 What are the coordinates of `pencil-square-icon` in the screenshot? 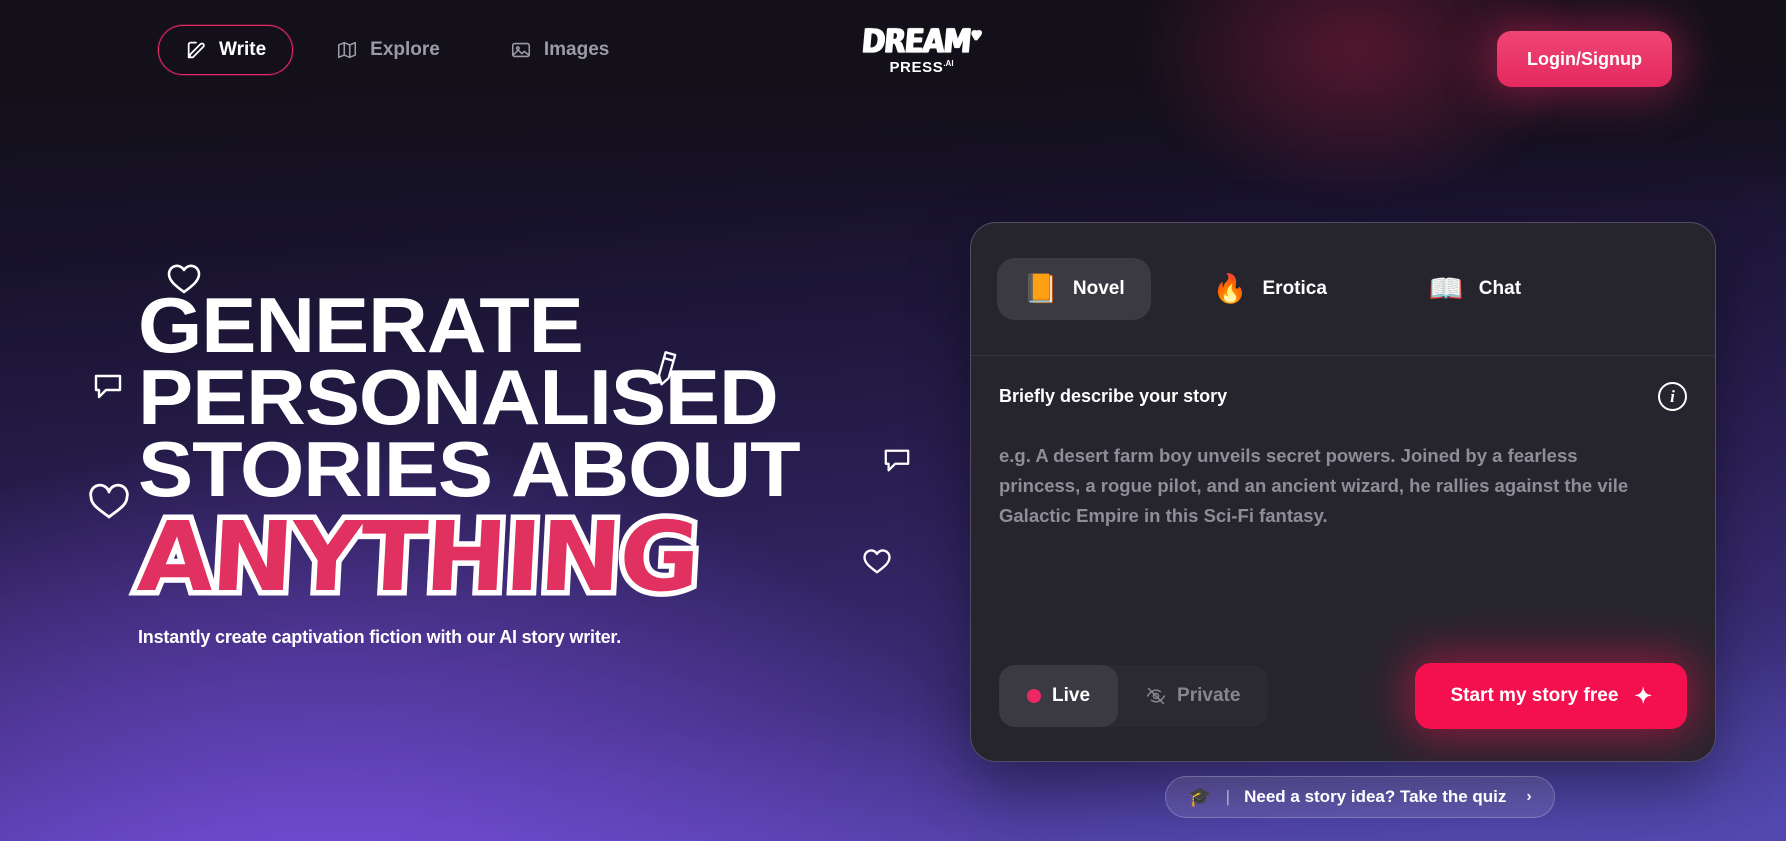 It's located at (196, 50).